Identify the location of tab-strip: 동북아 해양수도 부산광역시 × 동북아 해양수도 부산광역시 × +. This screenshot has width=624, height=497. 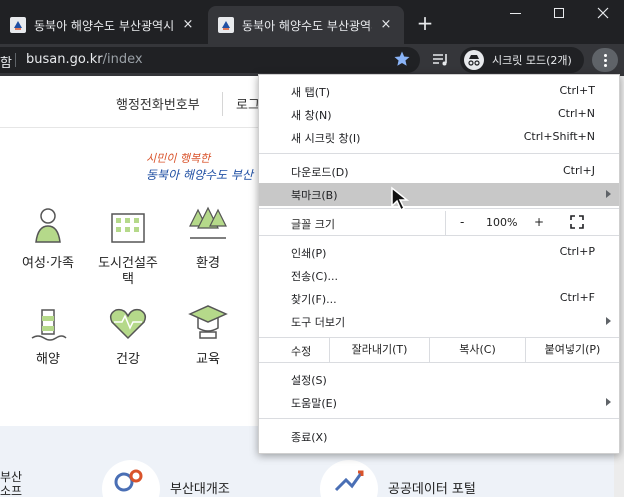
(312, 22).